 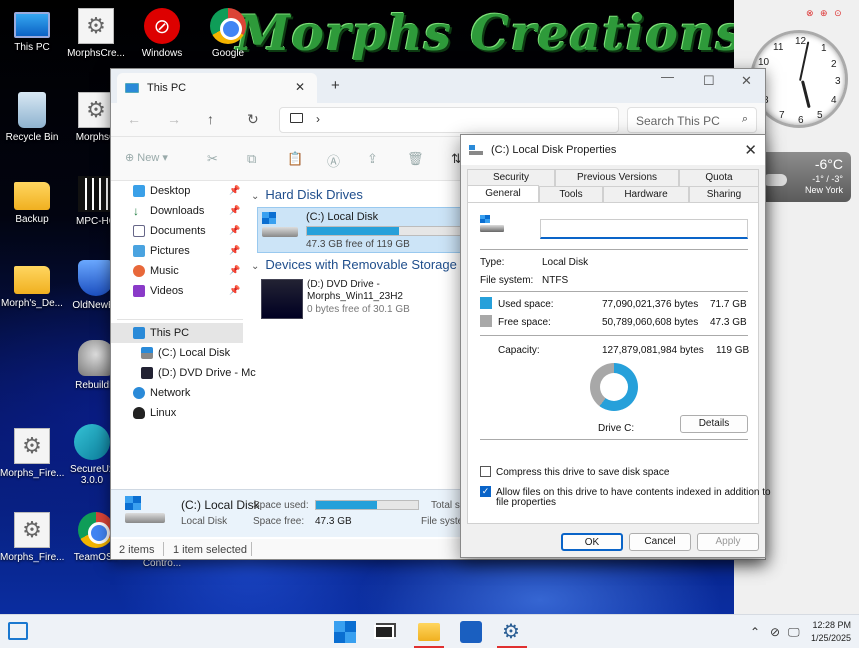 What do you see at coordinates (300, 87) in the screenshot?
I see `close-tab-icon: ✕` at bounding box center [300, 87].